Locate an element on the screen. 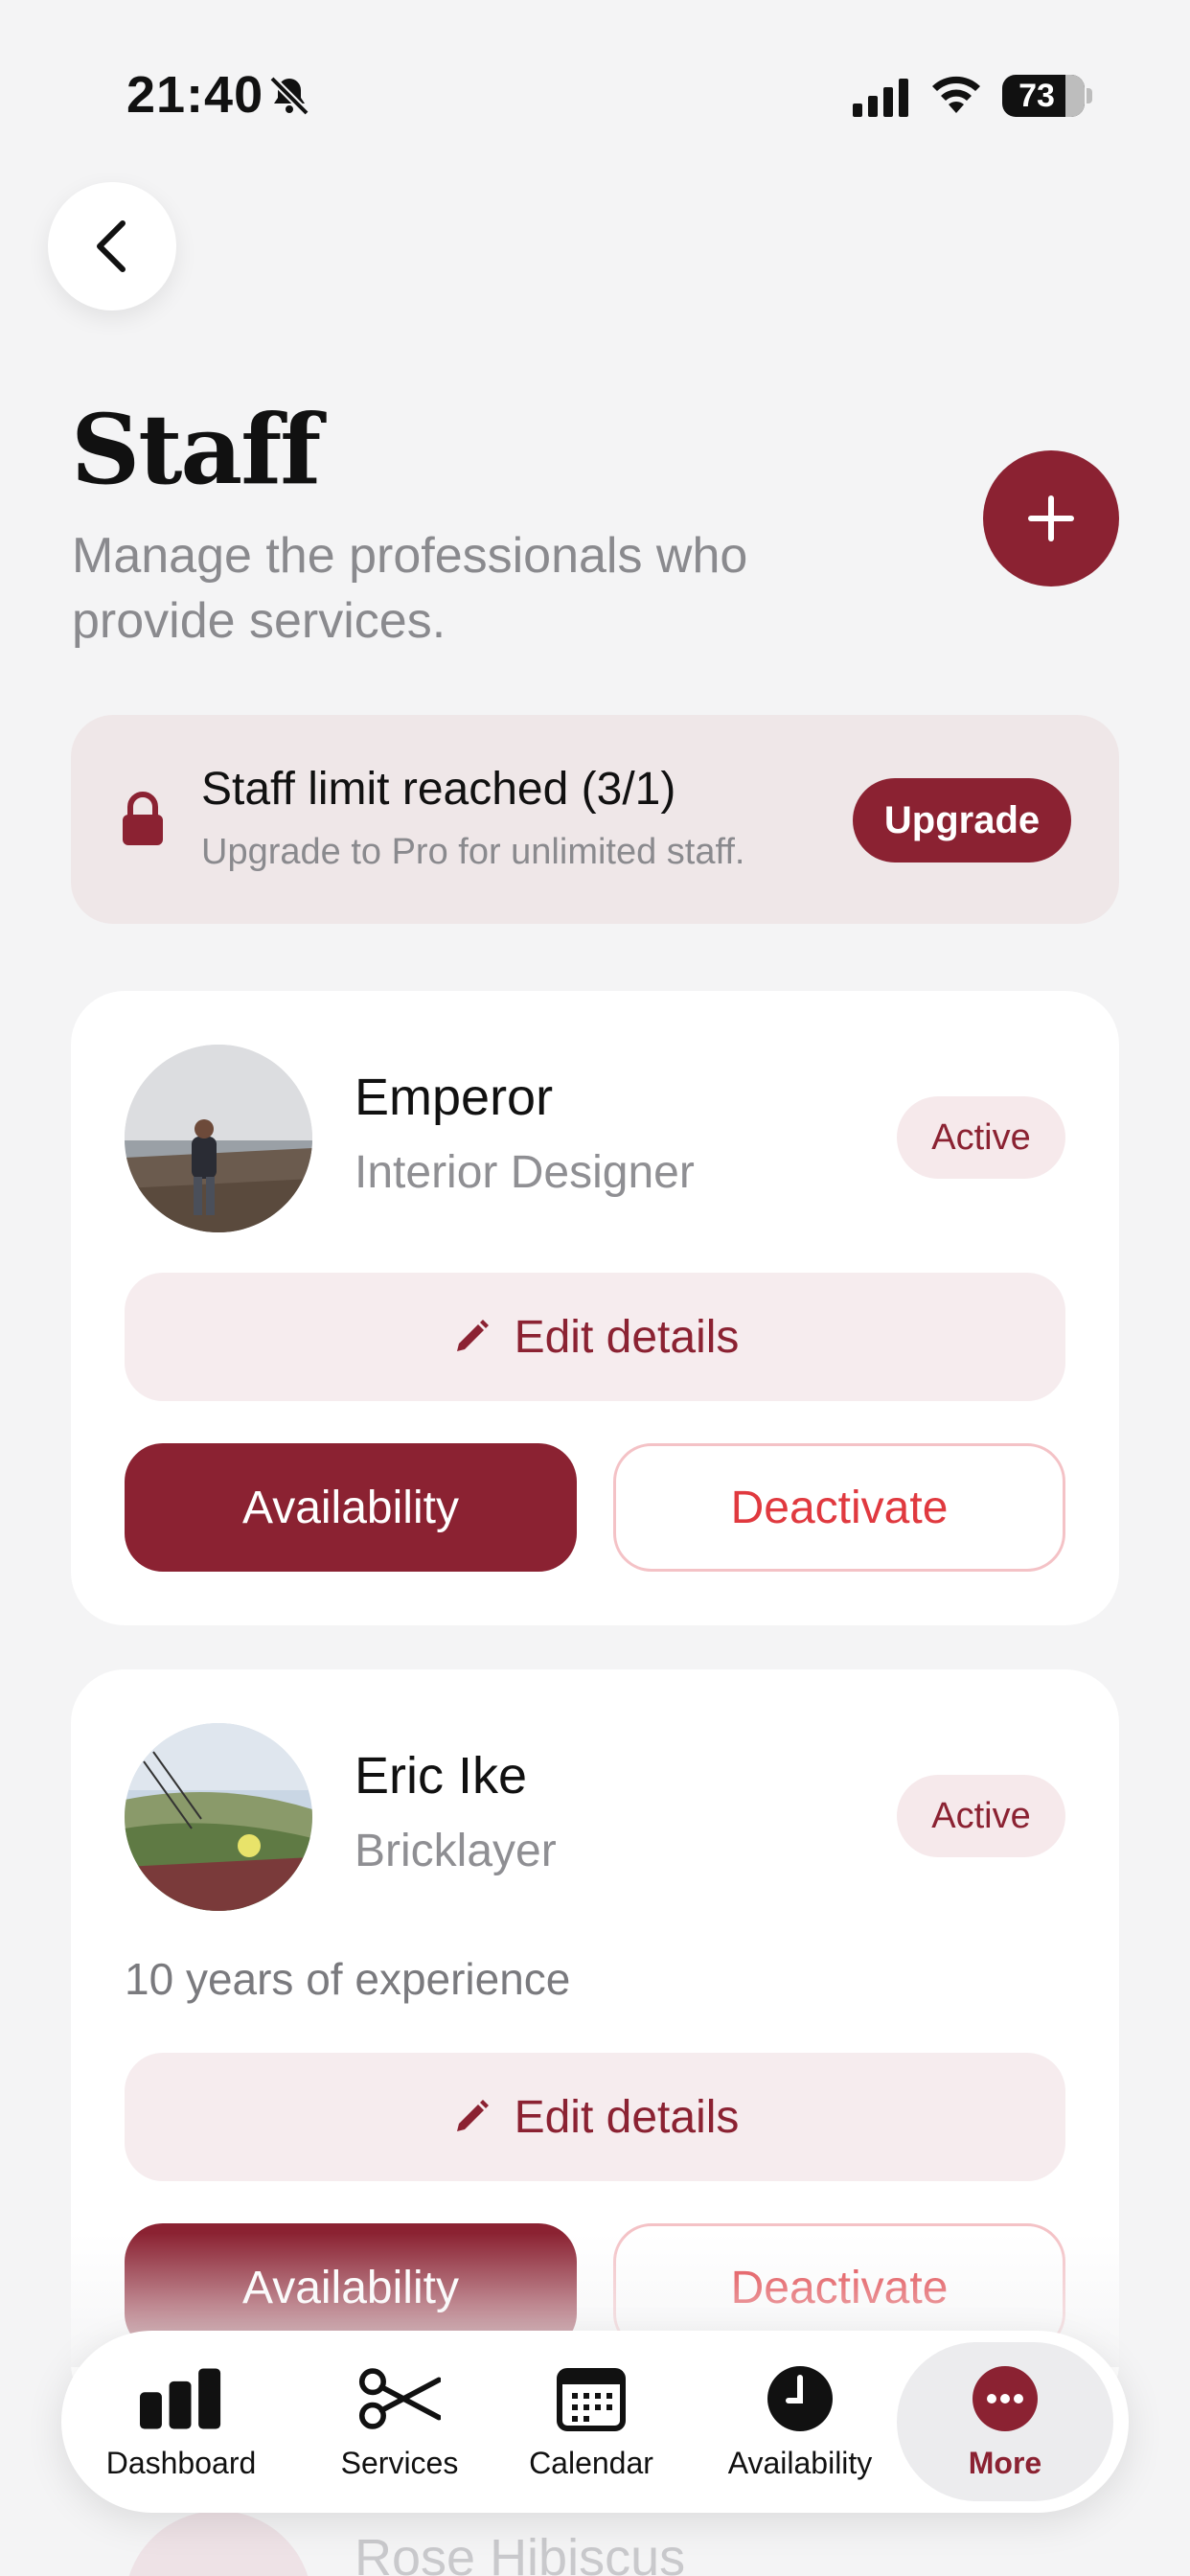 The height and width of the screenshot is (2576, 1190). deactivate-button: Deactivate is located at coordinates (839, 1507).